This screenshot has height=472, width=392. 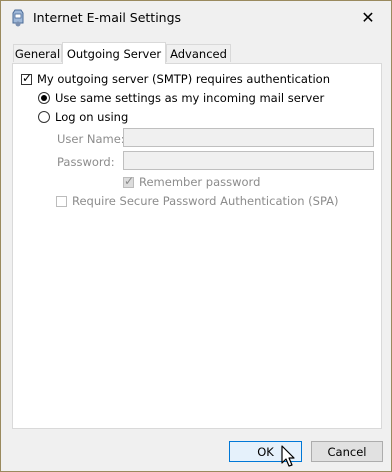 What do you see at coordinates (248, 160) in the screenshot?
I see `password-field` at bounding box center [248, 160].